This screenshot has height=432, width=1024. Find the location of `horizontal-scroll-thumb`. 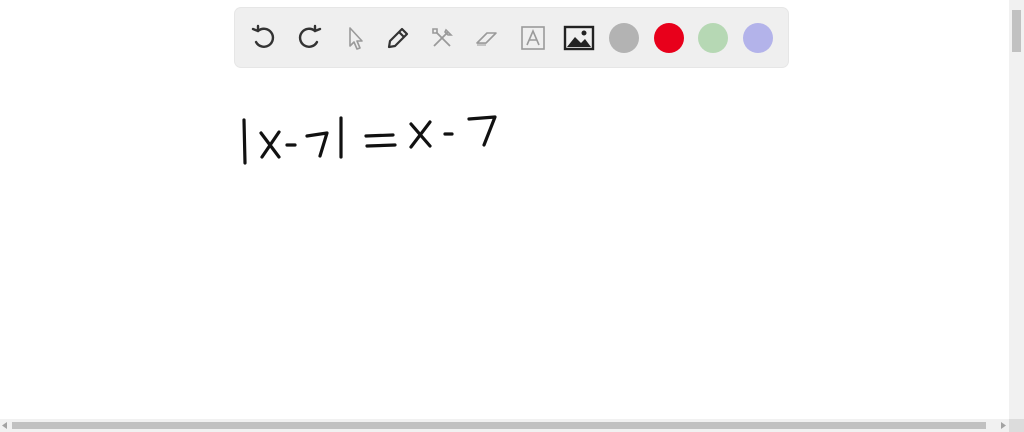

horizontal-scroll-thumb is located at coordinates (499, 425).